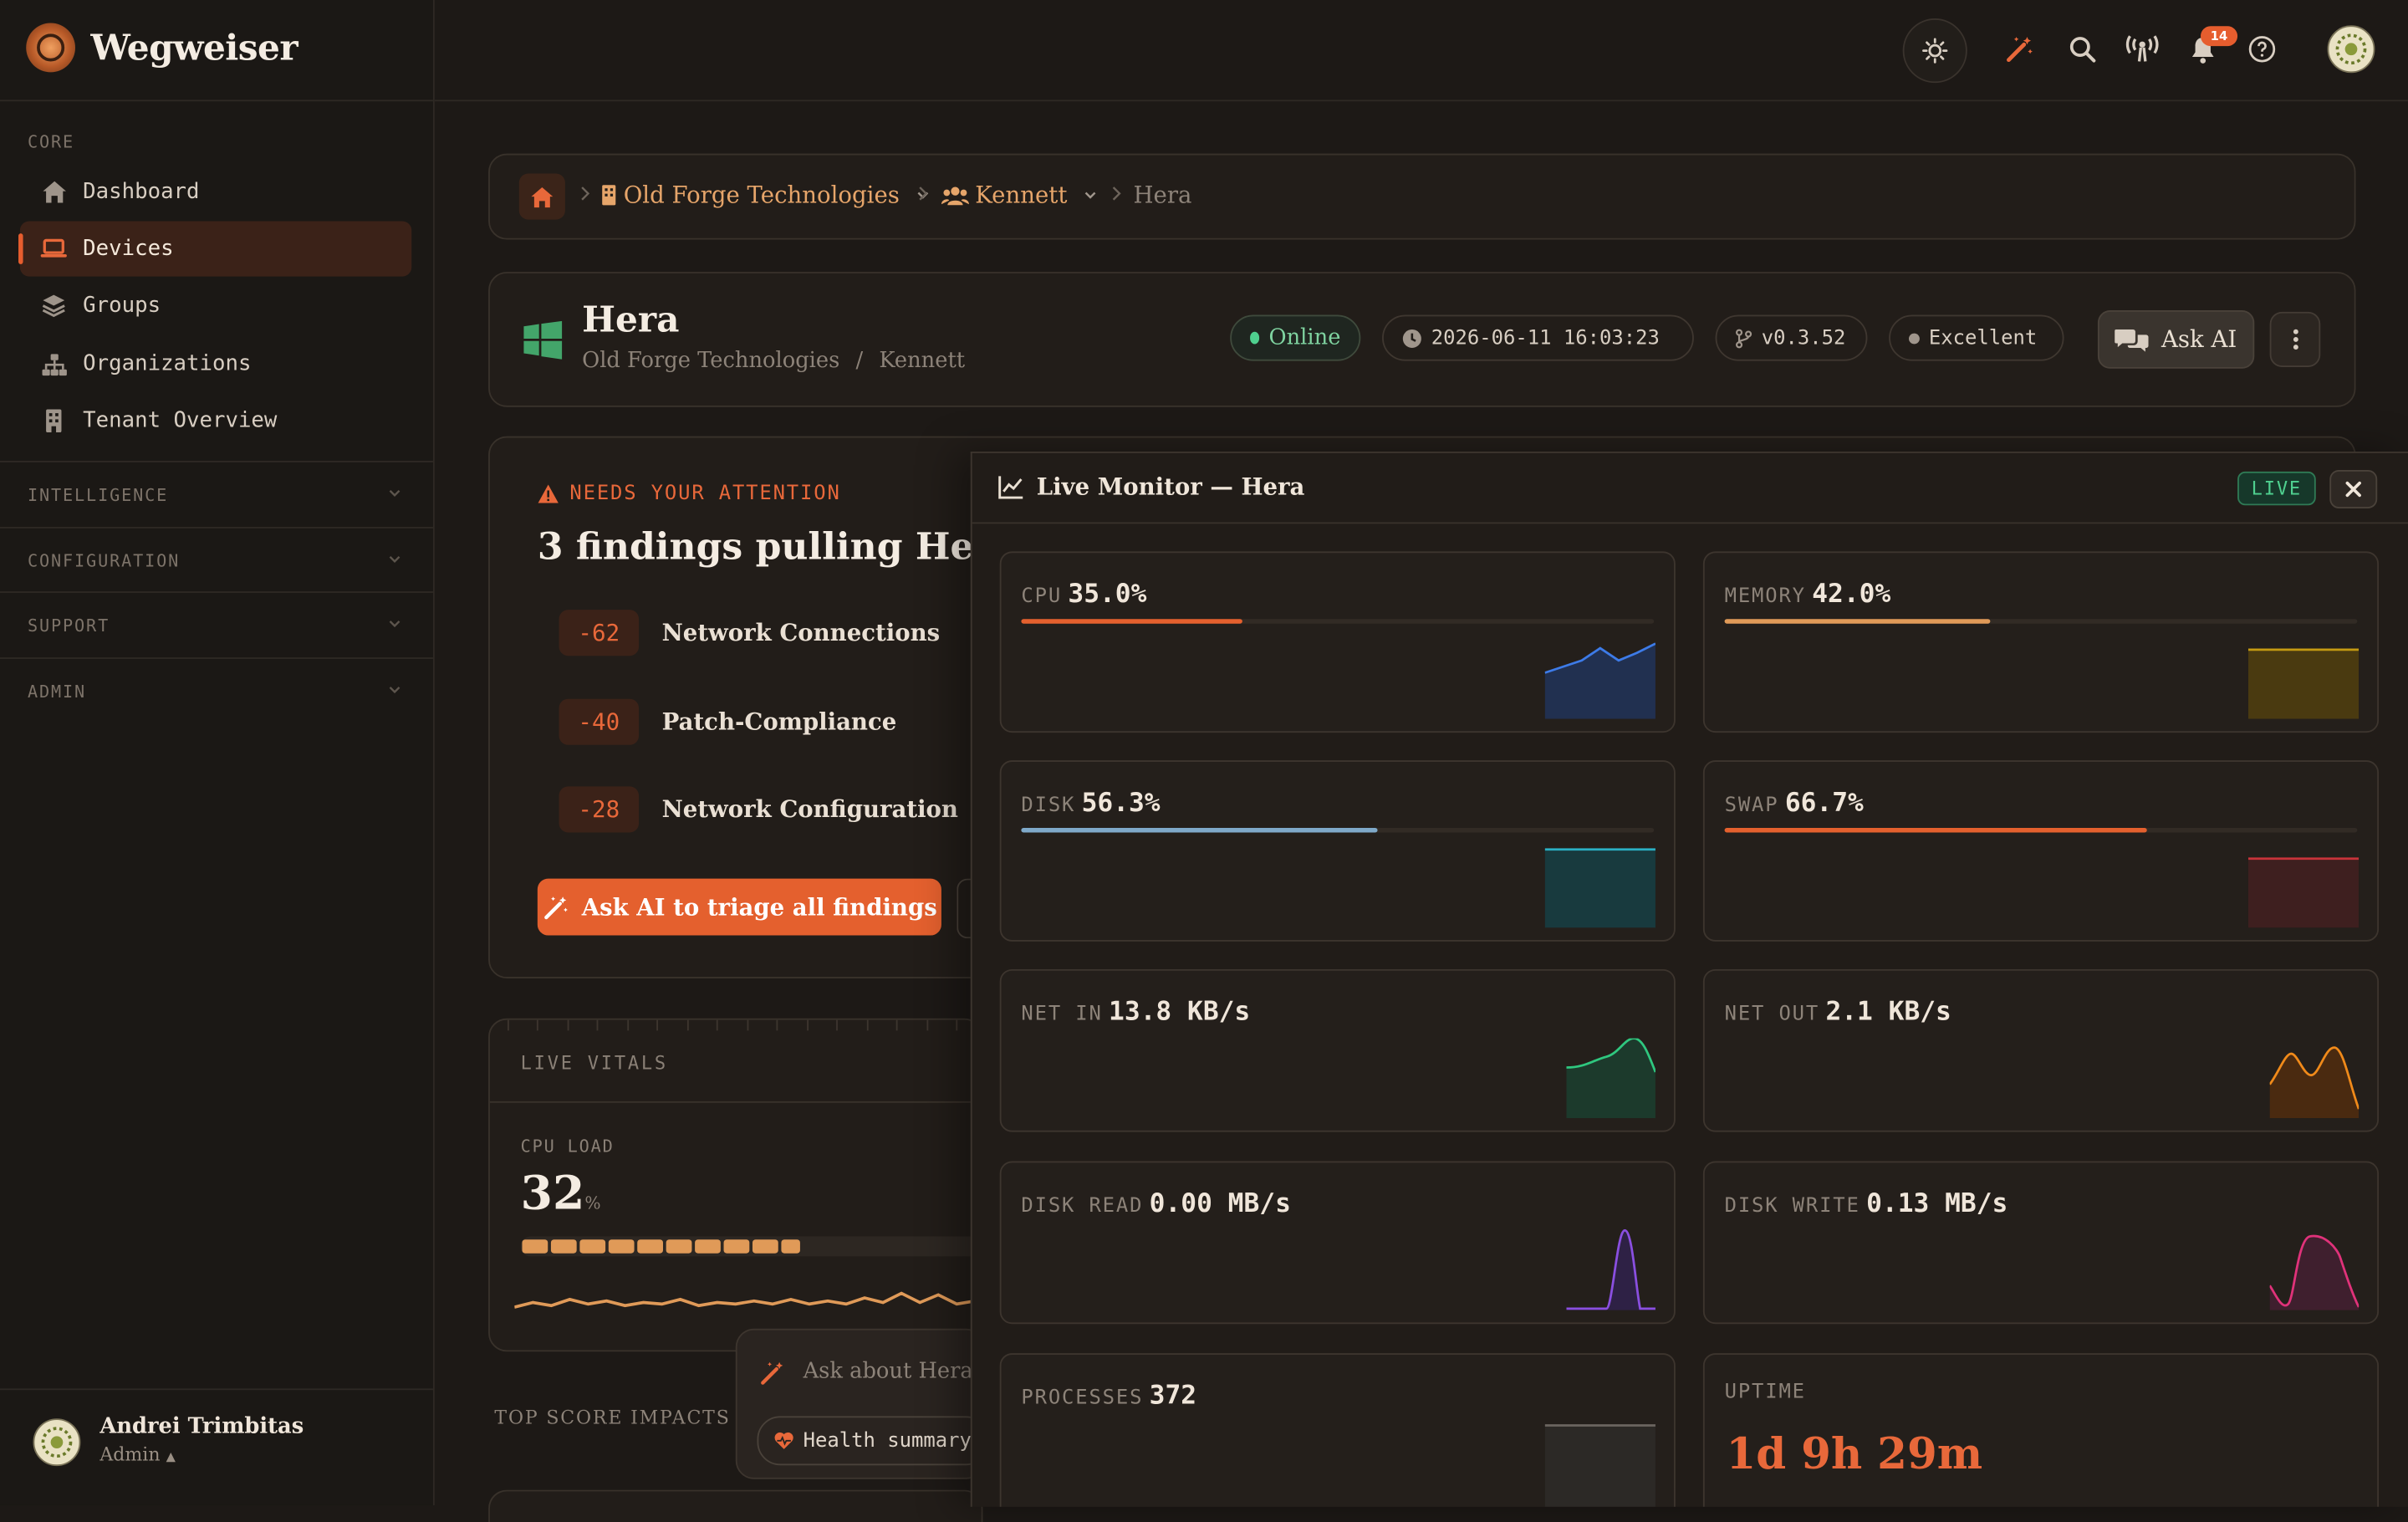 The image size is (2408, 1522). Describe the element at coordinates (864, 1403) in the screenshot. I see `ask-ai-popup: Ask about Hera... Health summary` at that location.